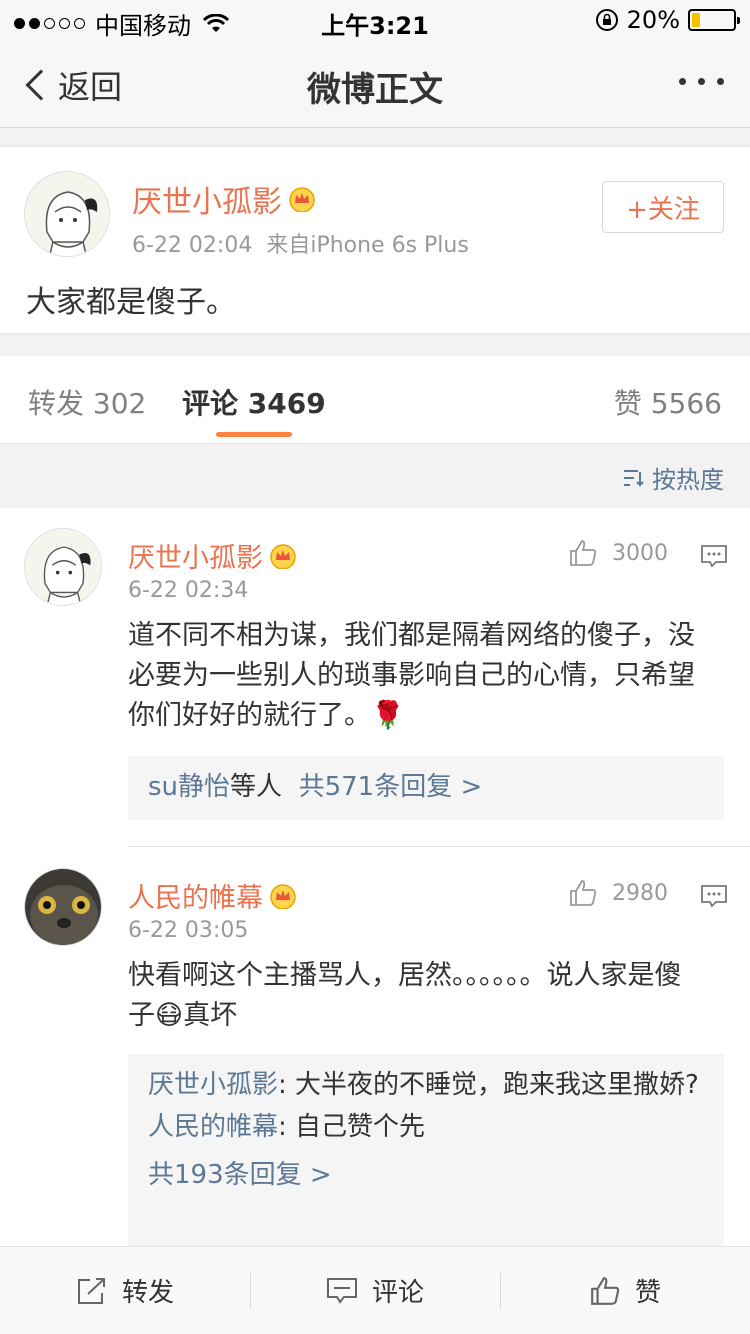  Describe the element at coordinates (663, 207) in the screenshot. I see `follow-button: +关注` at that location.